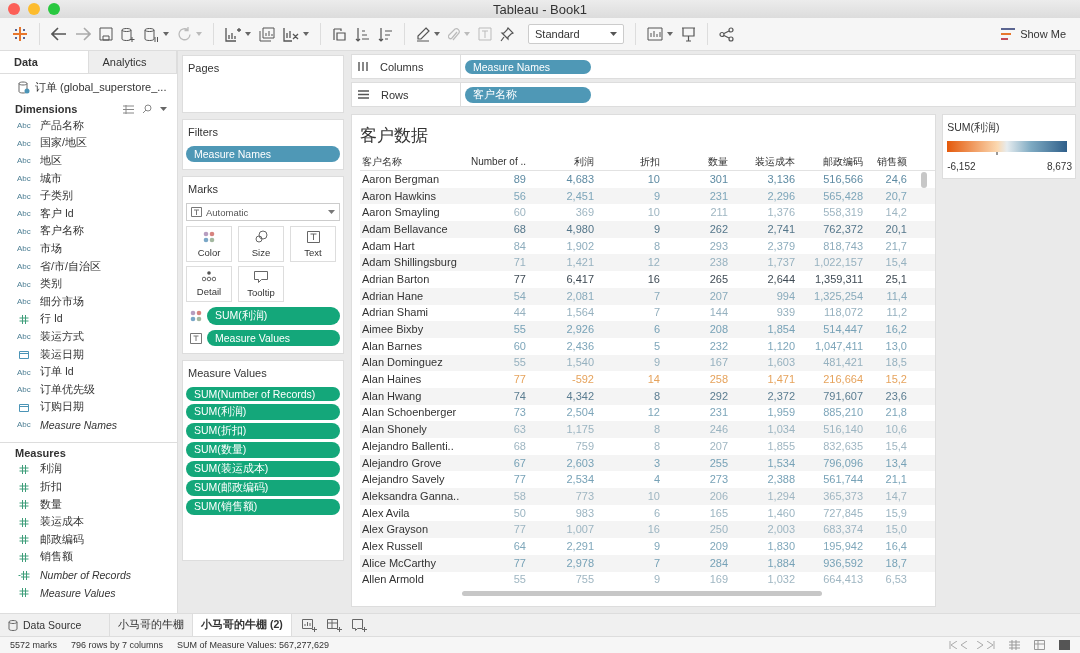 The height and width of the screenshot is (653, 1080). What do you see at coordinates (496, 161) in the screenshot?
I see `column-header: Number of ..` at bounding box center [496, 161].